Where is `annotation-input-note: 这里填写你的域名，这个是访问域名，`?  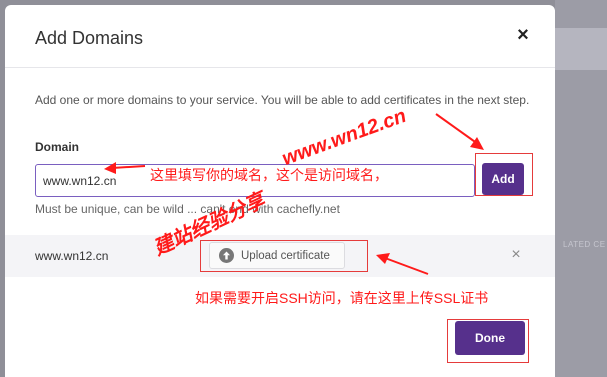
annotation-input-note: 这里填写你的域名，这个是访问域名， is located at coordinates (269, 175).